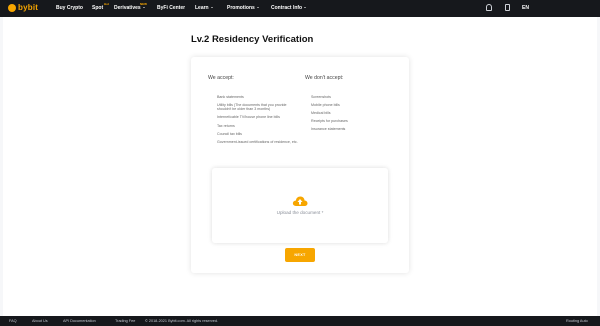  Describe the element at coordinates (12, 7) in the screenshot. I see `logo-icon` at that location.